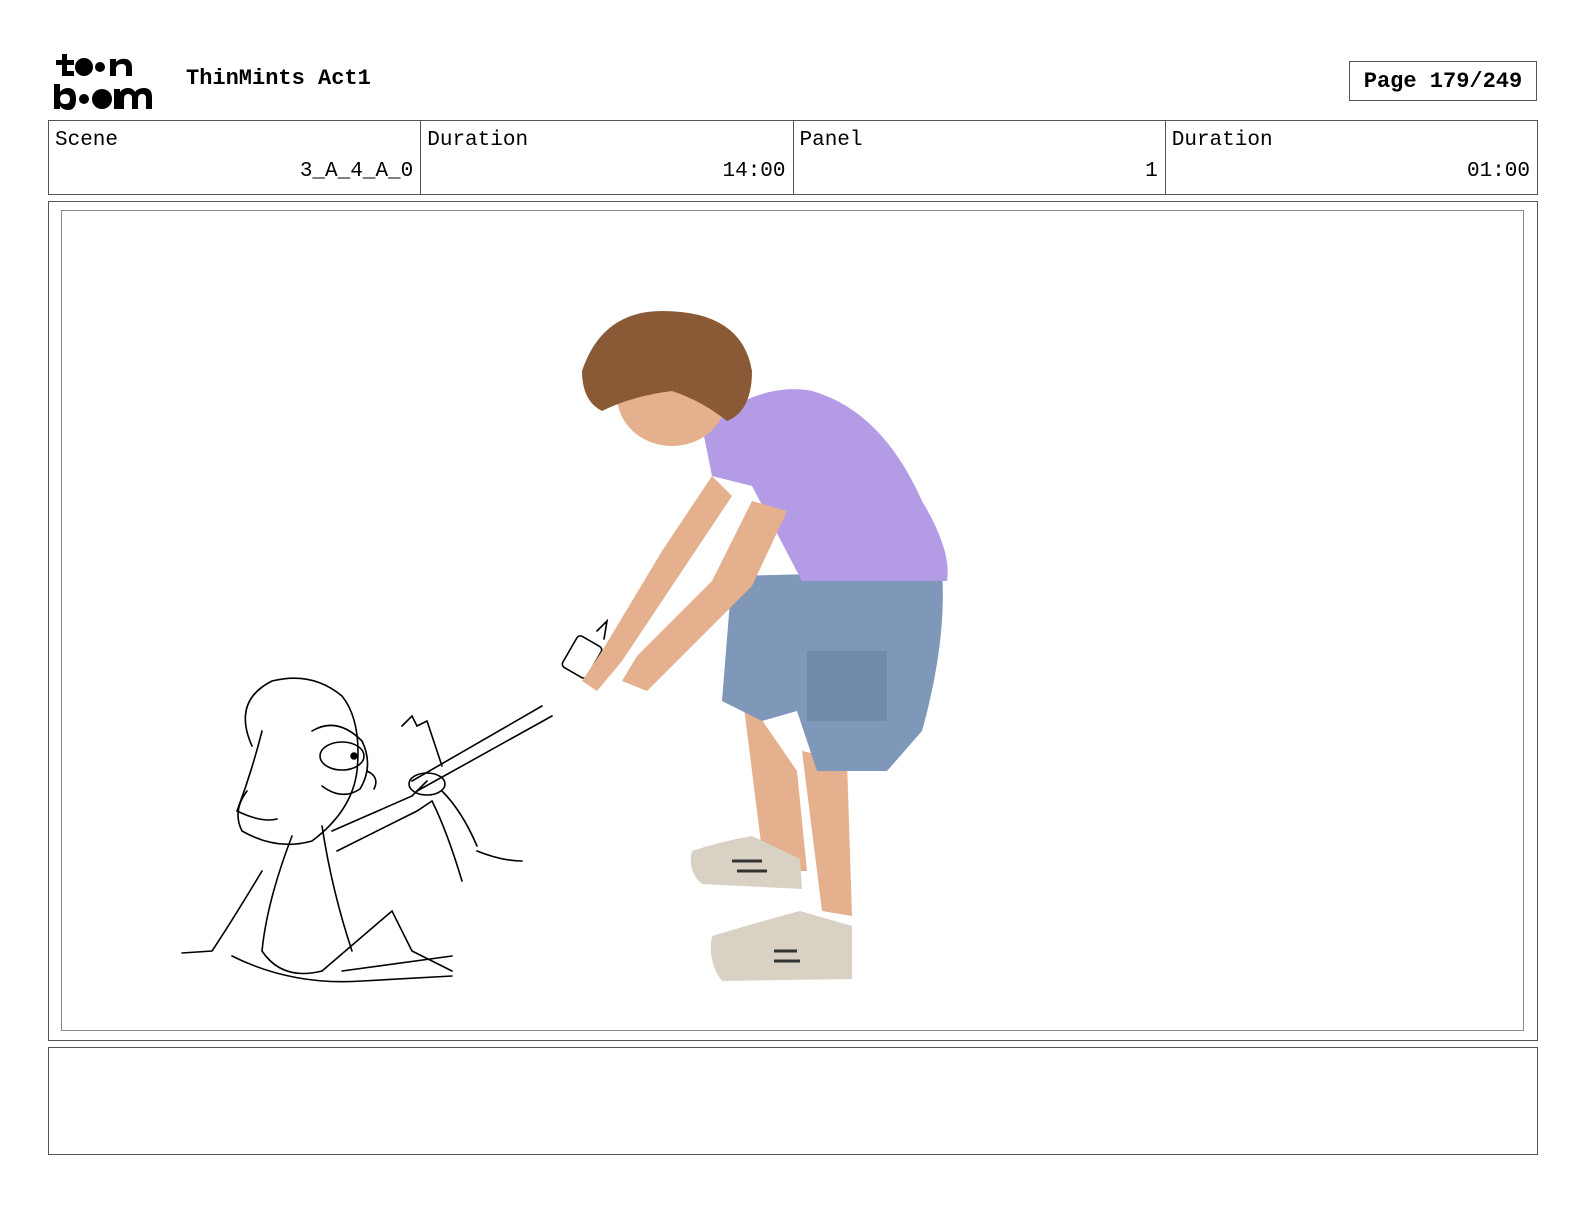 Image resolution: width=1584 pixels, height=1224 pixels. Describe the element at coordinates (317, 830) in the screenshot. I see `sketch-girl-character` at that location.